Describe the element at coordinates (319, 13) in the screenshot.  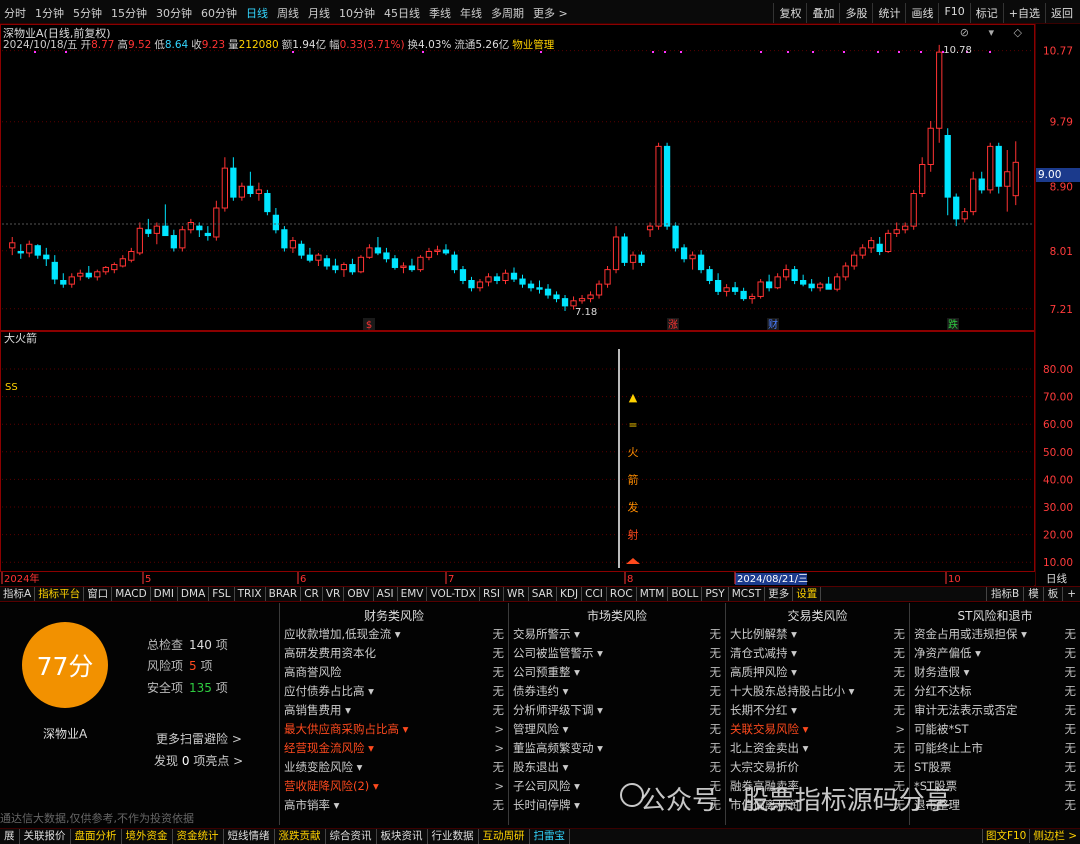
I see `timeframe-tab: 月线` at that location.